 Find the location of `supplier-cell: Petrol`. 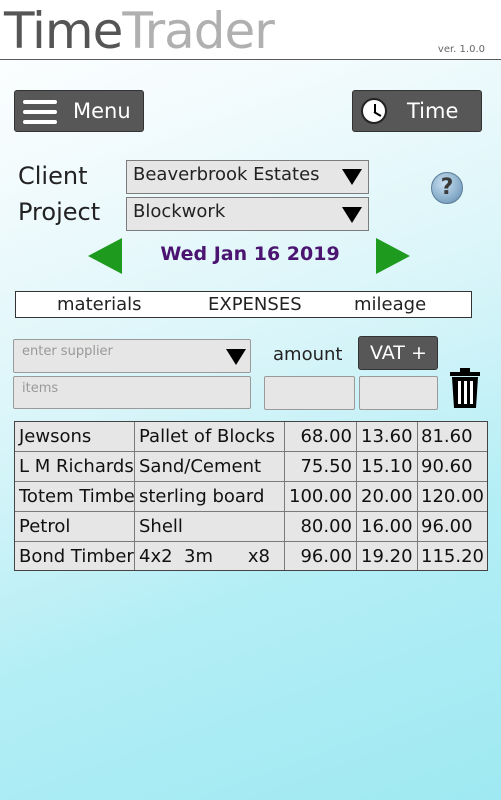

supplier-cell: Petrol is located at coordinates (75, 526).